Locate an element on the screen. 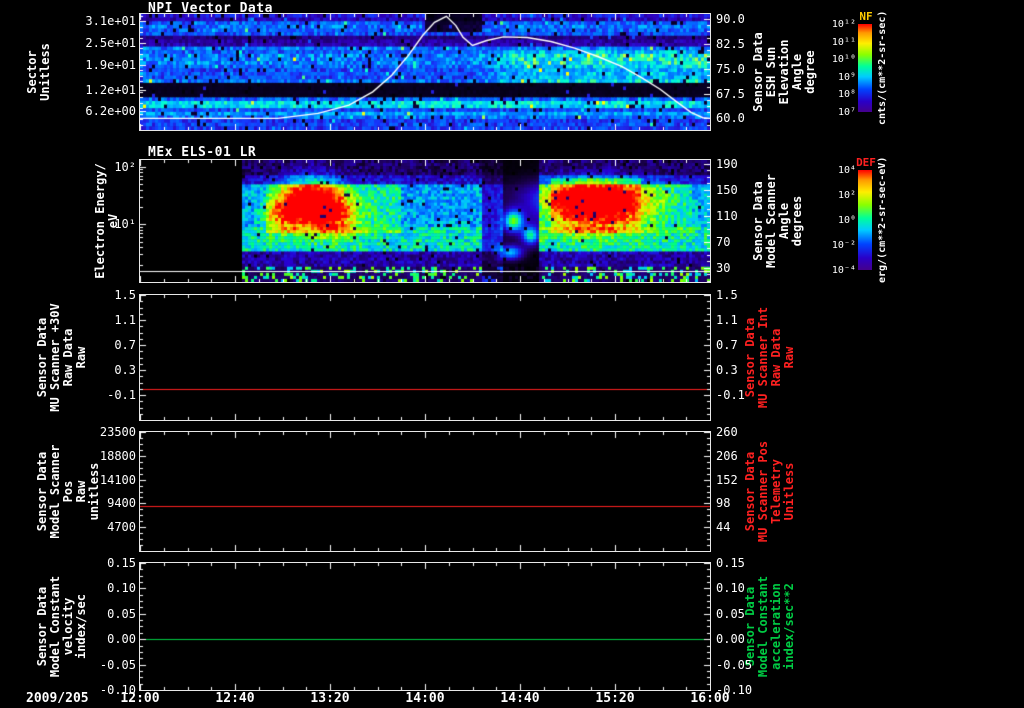 Image resolution: width=1024 pixels, height=708 pixels. colorbar-tick-label: 10⁸ is located at coordinates (846, 95).